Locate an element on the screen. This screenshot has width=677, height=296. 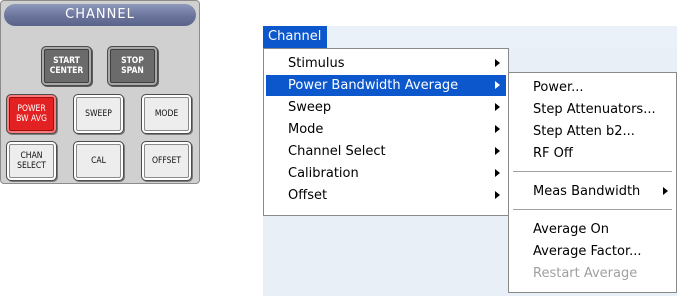
chan-select-key-label: CHAN SELECT is located at coordinates (31, 161).